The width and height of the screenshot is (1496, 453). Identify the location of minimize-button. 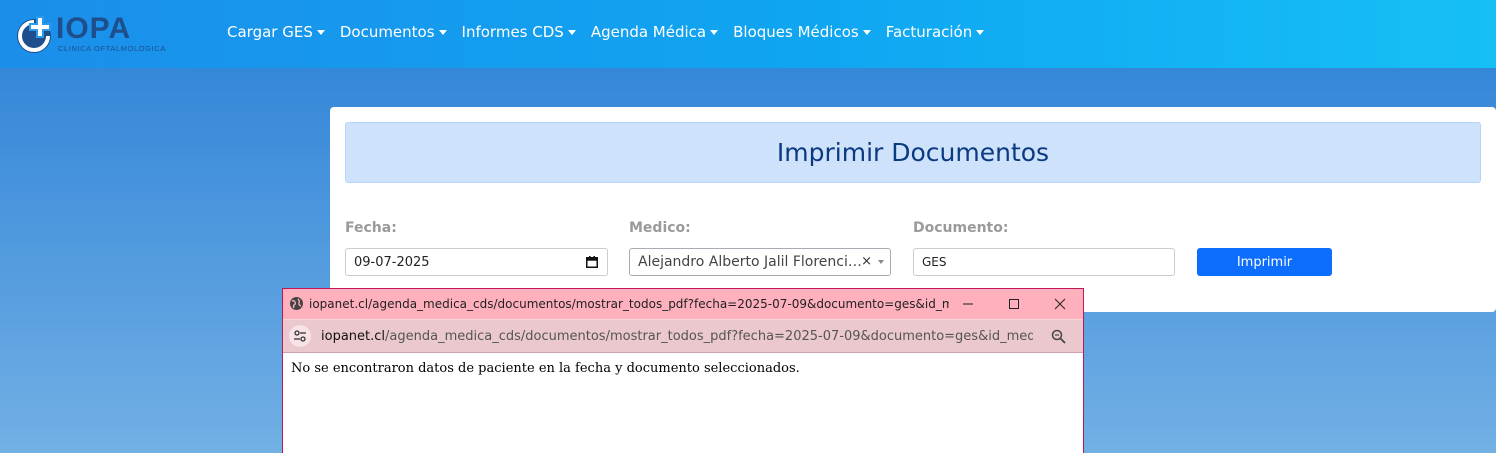
(968, 304).